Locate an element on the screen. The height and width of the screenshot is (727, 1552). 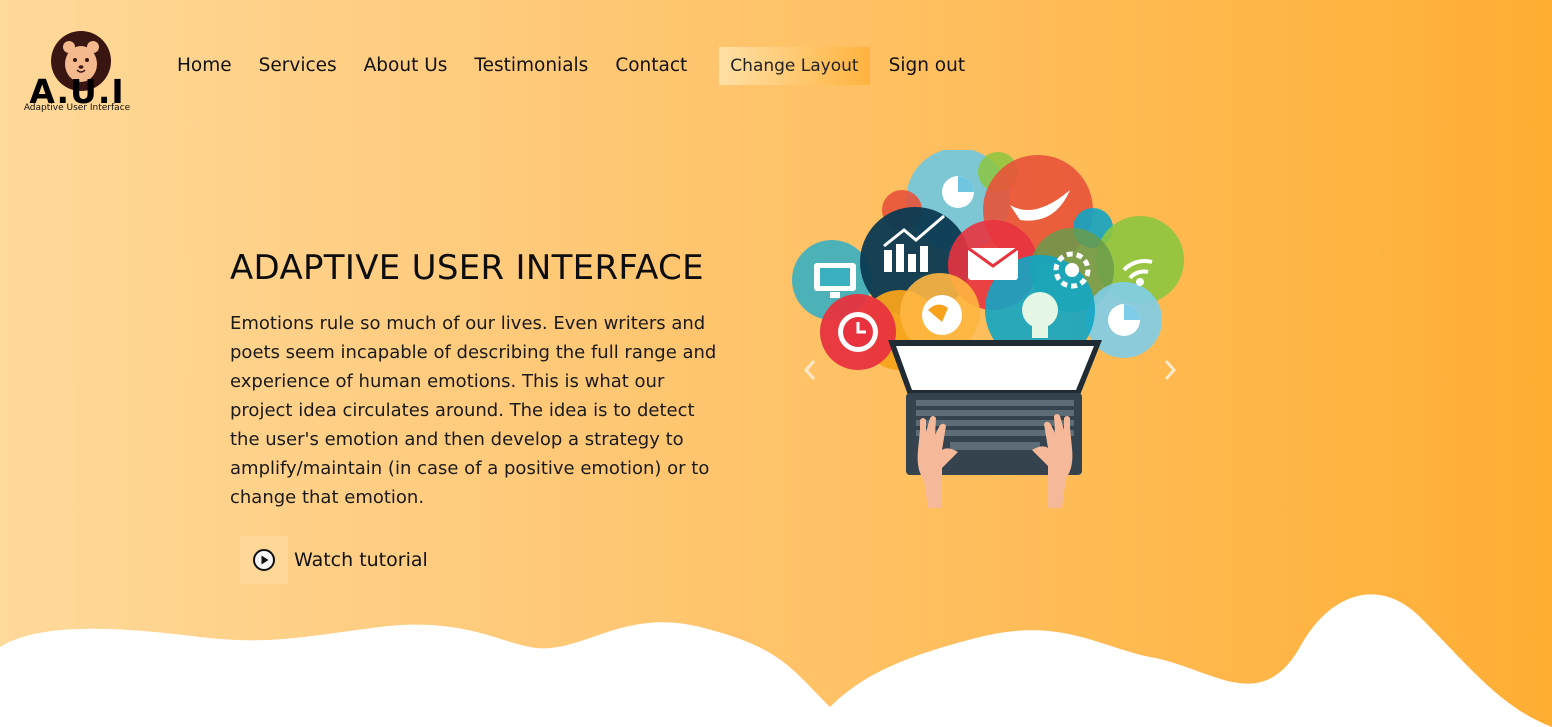
play-button-wrap is located at coordinates (264, 560).